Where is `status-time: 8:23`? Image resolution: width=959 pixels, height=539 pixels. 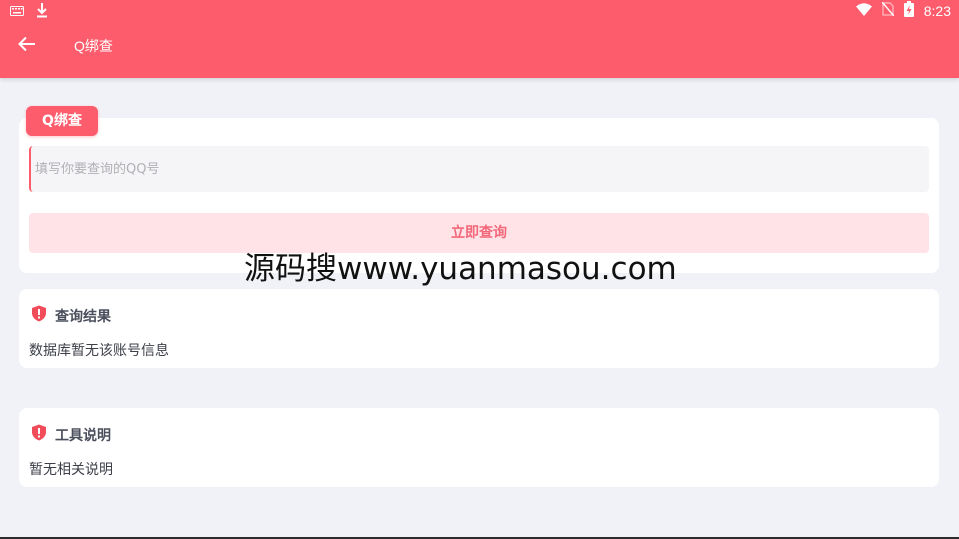 status-time: 8:23 is located at coordinates (937, 11).